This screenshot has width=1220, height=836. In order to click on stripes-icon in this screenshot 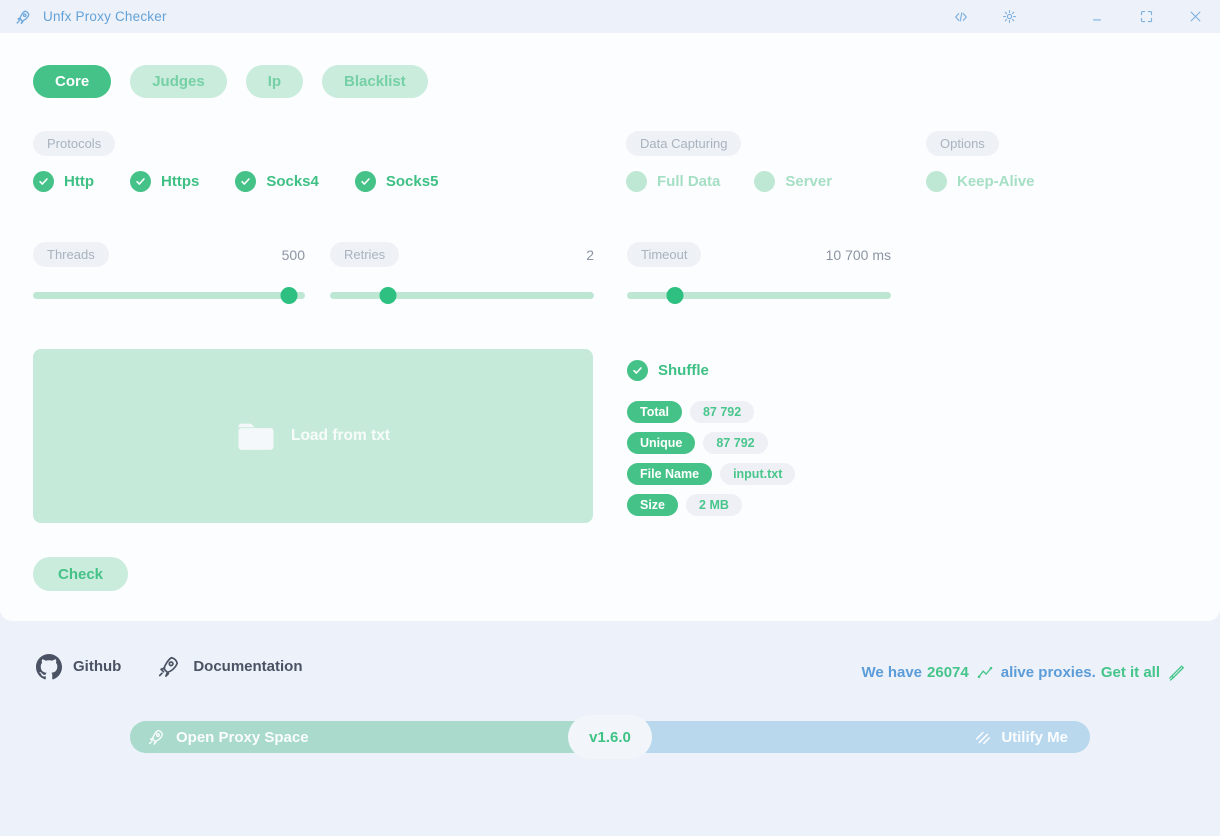, I will do `click(983, 737)`.